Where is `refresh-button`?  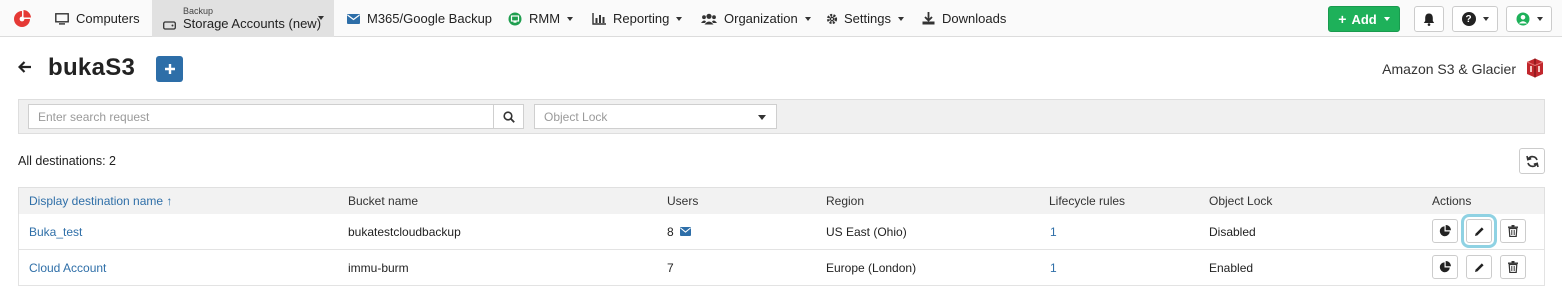
refresh-button is located at coordinates (1532, 161).